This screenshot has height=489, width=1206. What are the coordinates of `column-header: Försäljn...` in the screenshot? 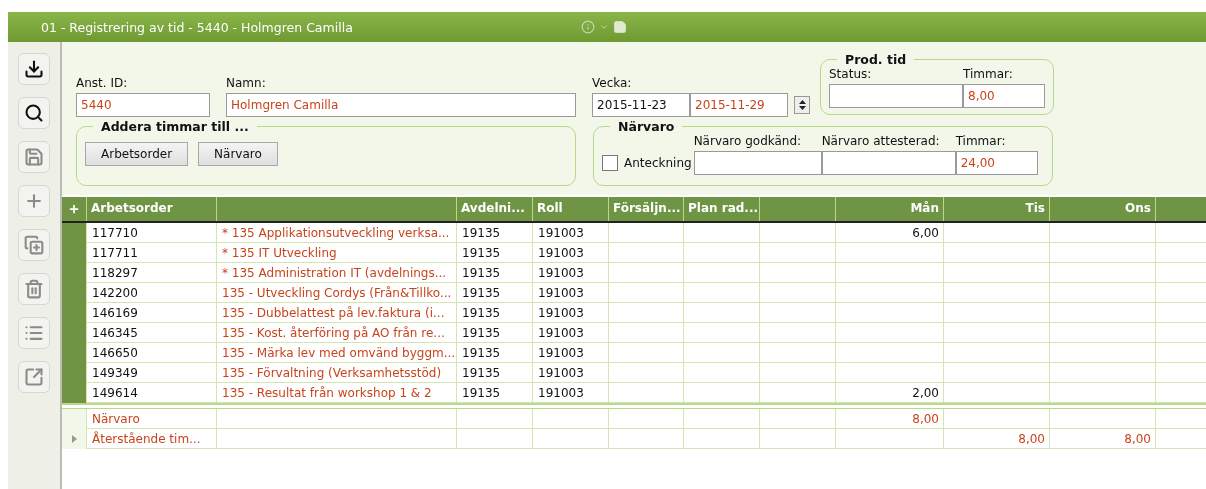 It's located at (645, 209).